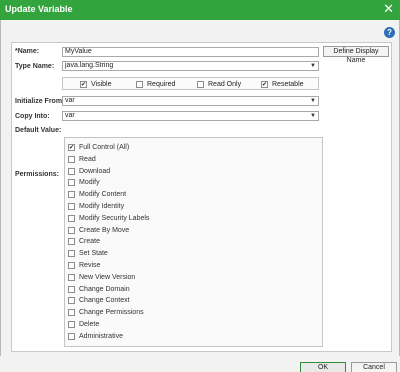  I want to click on permissions-label: Permissions:, so click(37, 174).